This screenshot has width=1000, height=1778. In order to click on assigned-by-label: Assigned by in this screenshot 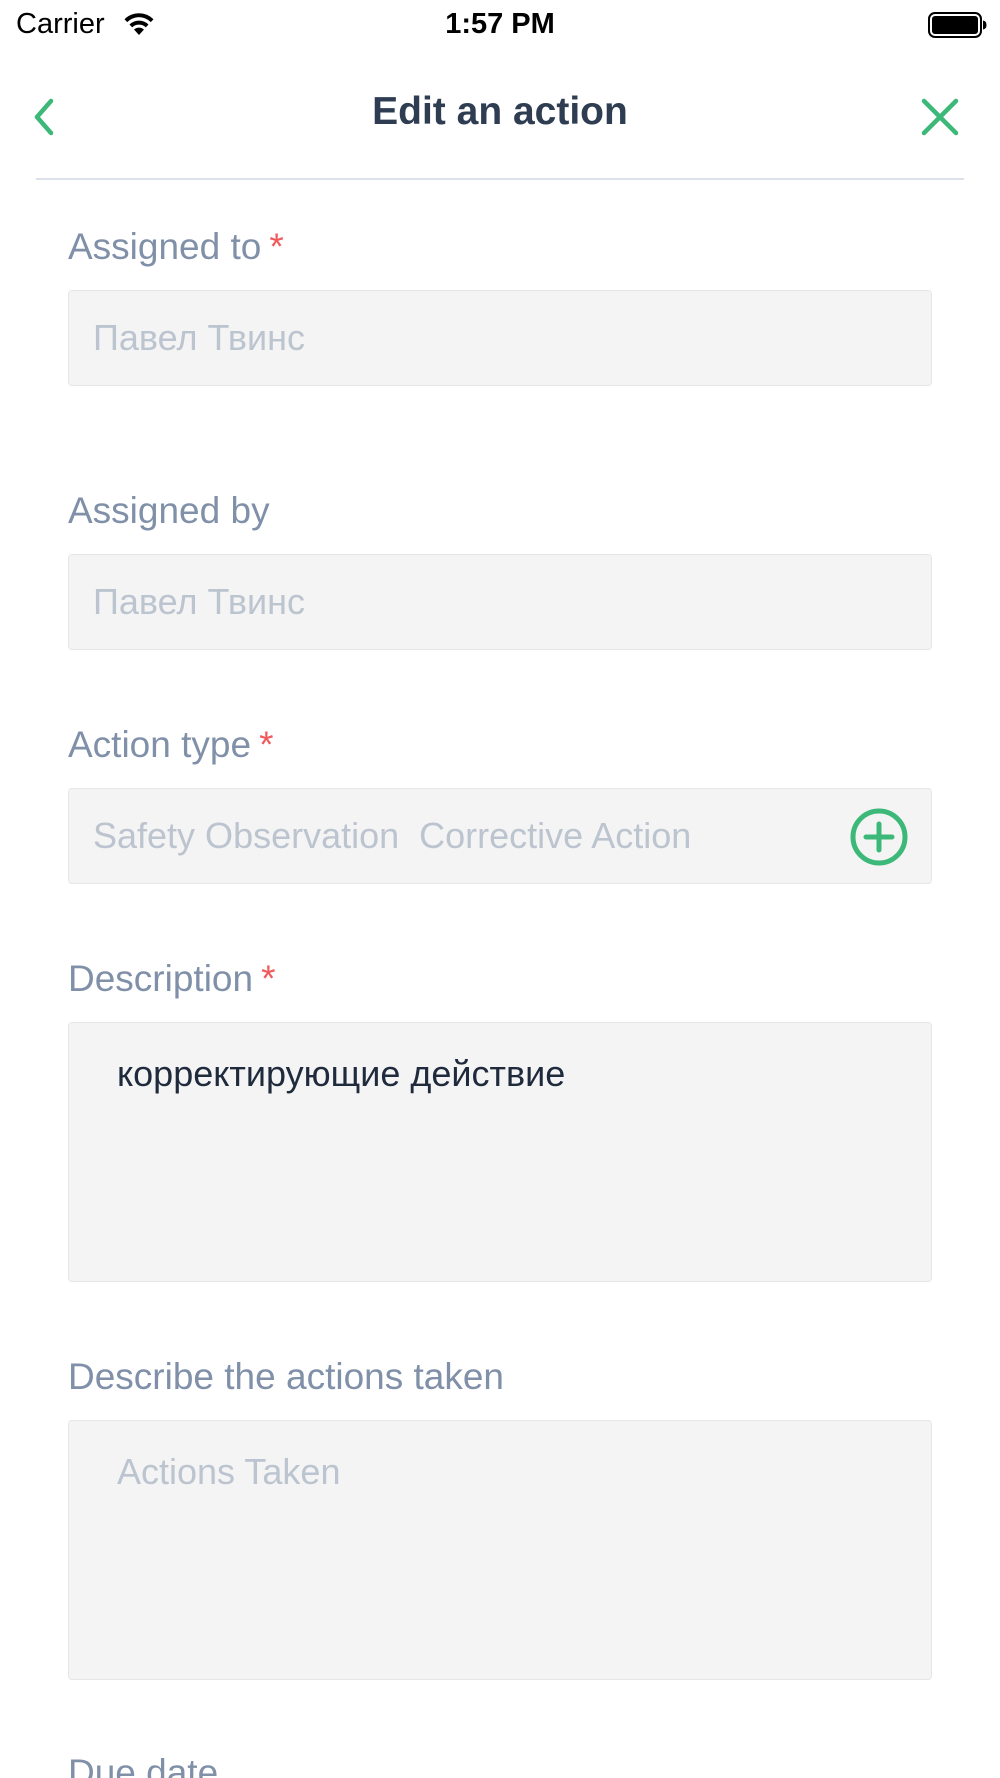, I will do `click(169, 511)`.